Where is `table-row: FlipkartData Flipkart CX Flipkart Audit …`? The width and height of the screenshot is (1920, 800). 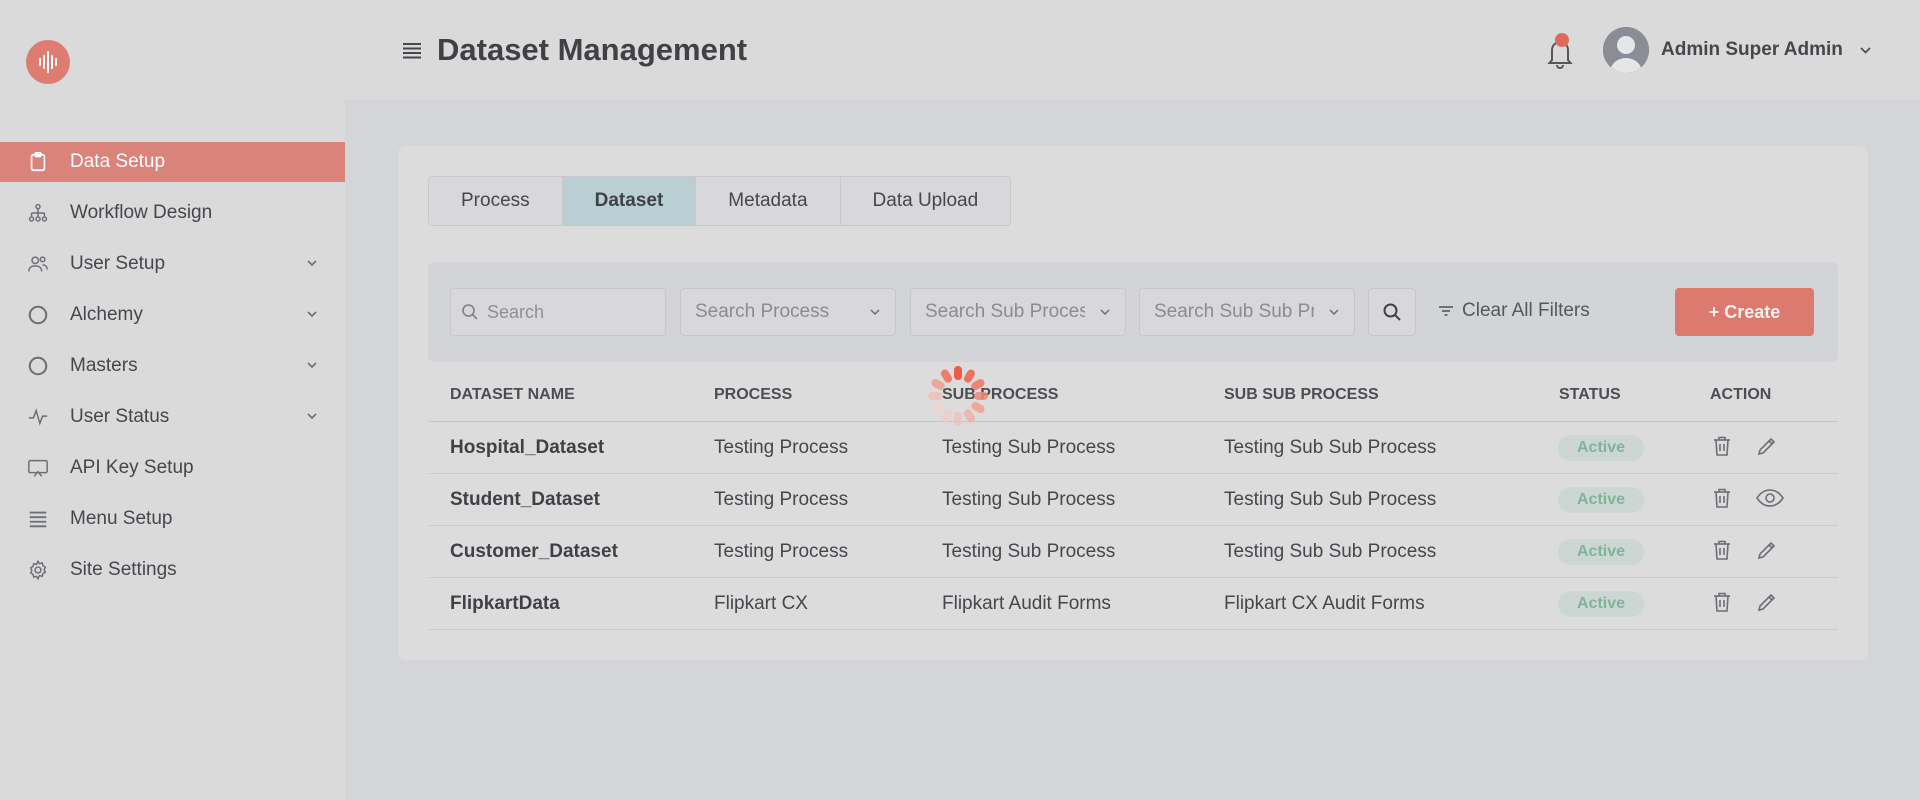 table-row: FlipkartData Flipkart CX Flipkart Audit … is located at coordinates (1133, 604).